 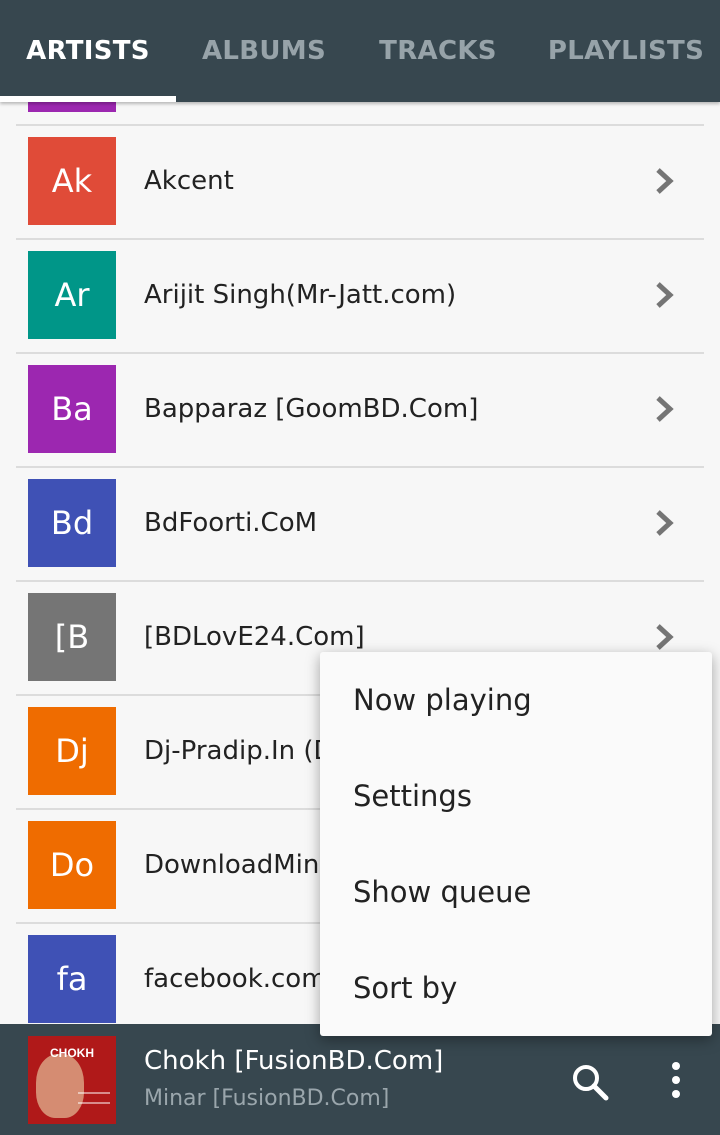 I want to click on cover-face-art, so click(x=60, y=1086).